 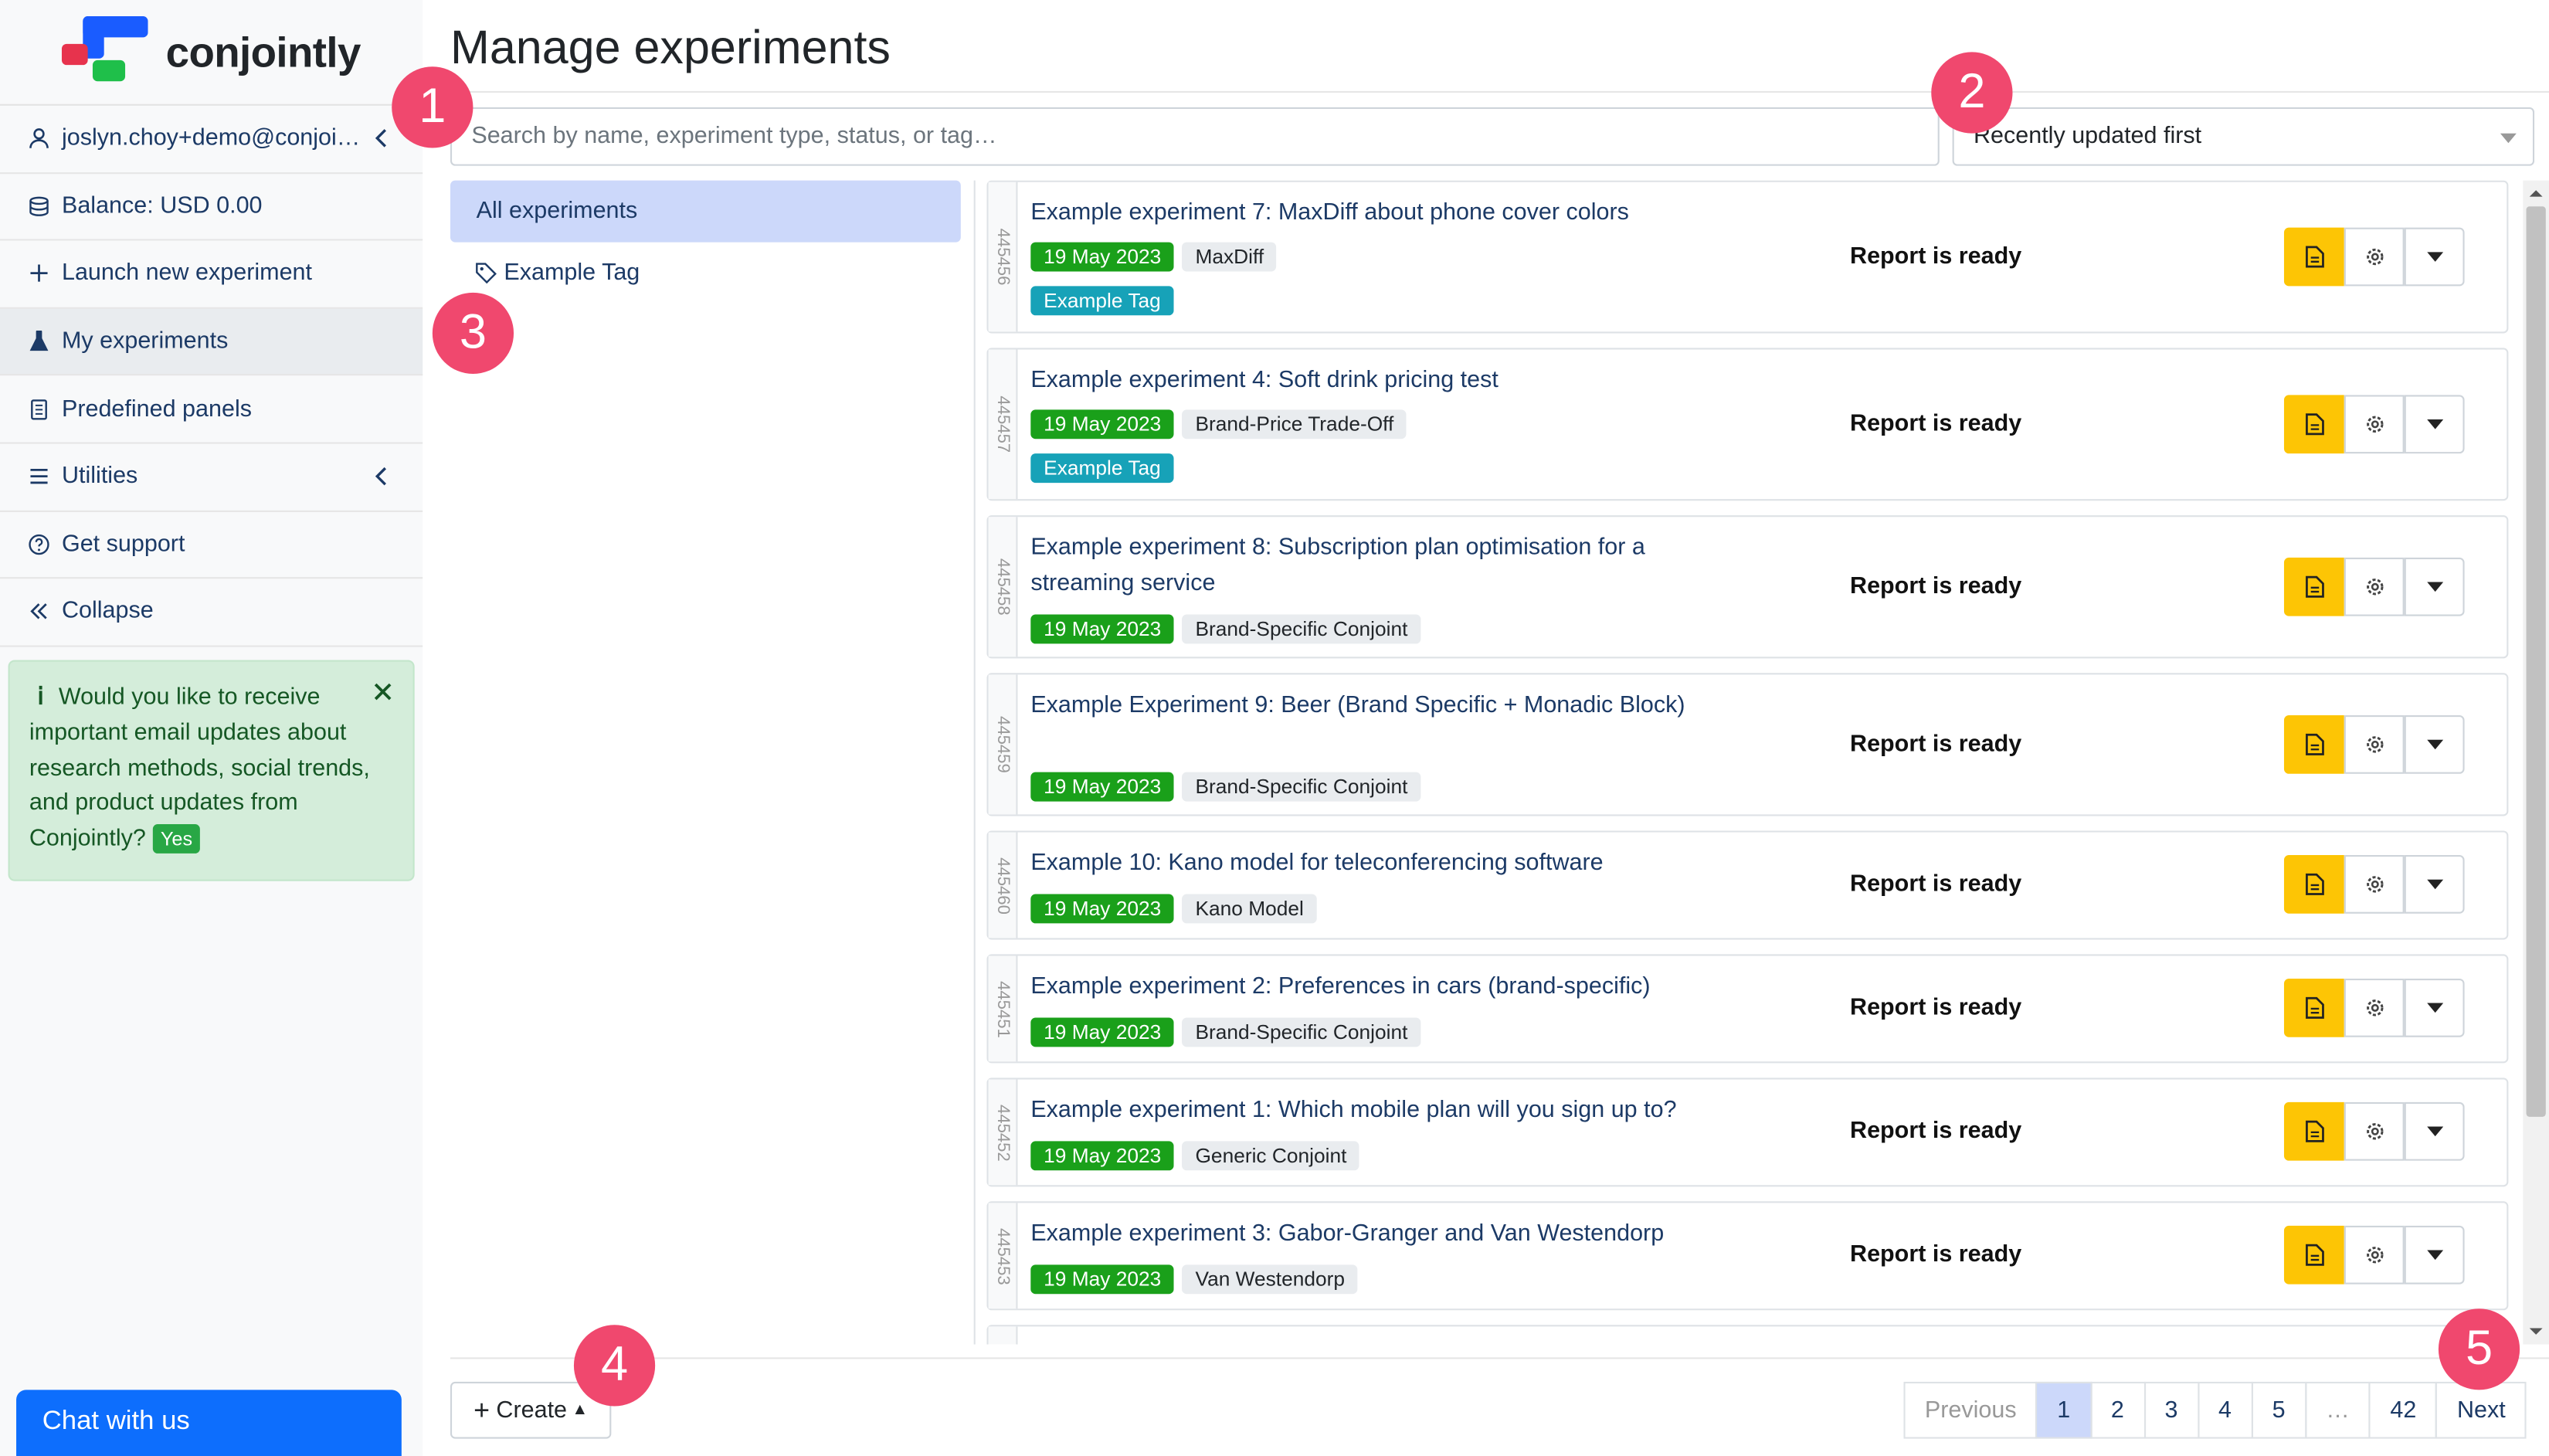 I want to click on scrollbar, so click(x=2536, y=763).